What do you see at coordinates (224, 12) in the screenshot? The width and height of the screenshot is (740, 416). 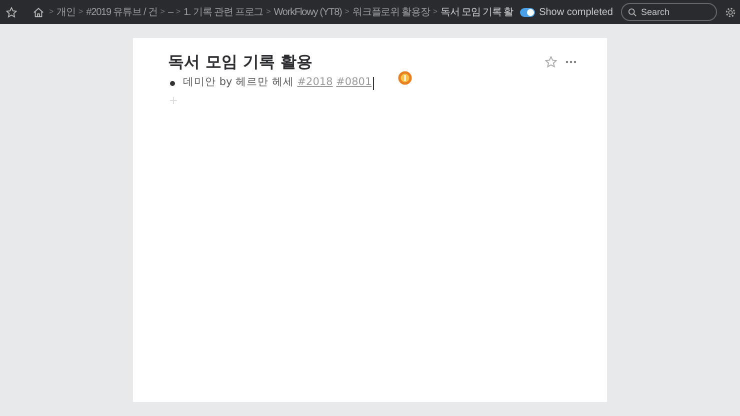 I see `breadcrumb-link: 1. 기록 관련 프로그` at bounding box center [224, 12].